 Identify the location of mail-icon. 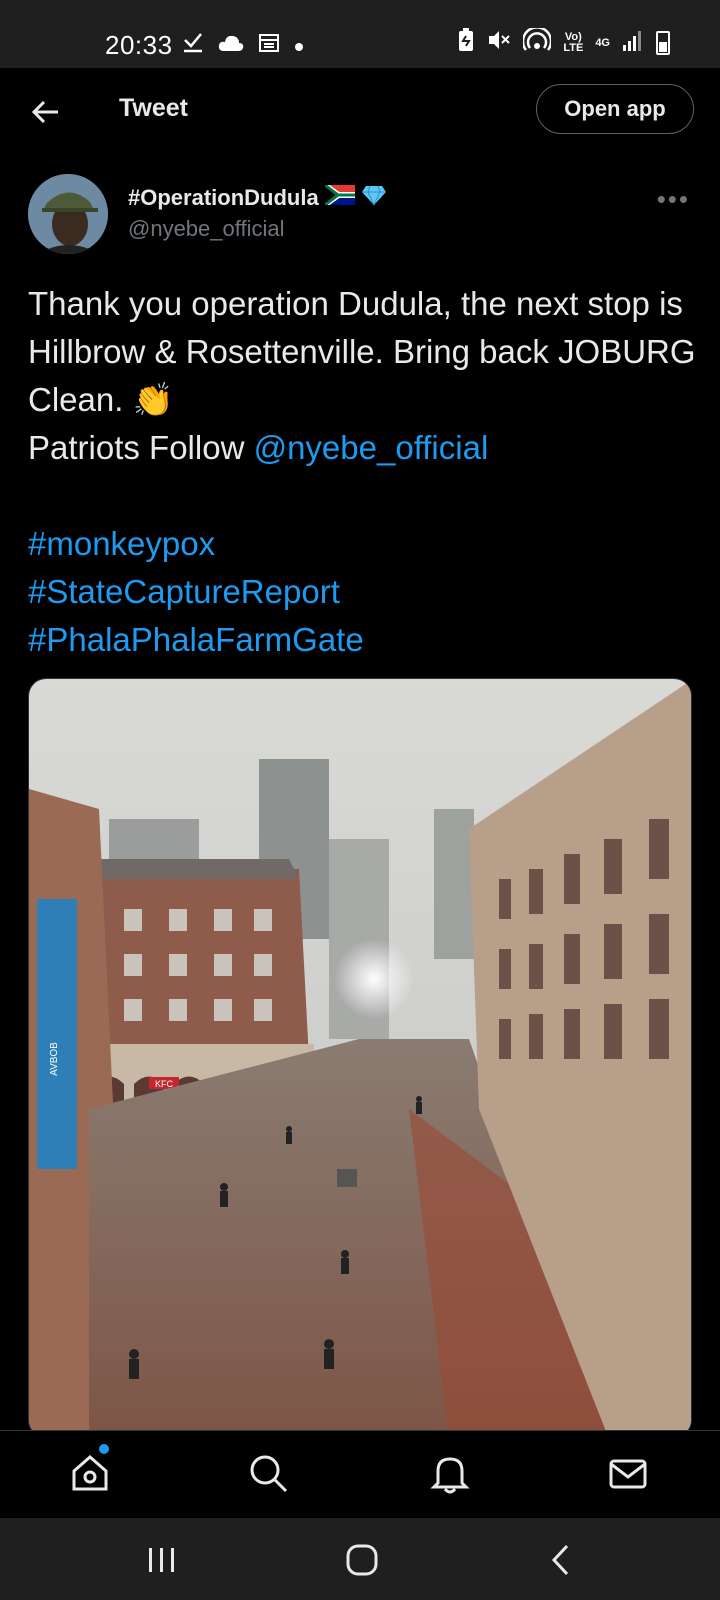
(628, 1473).